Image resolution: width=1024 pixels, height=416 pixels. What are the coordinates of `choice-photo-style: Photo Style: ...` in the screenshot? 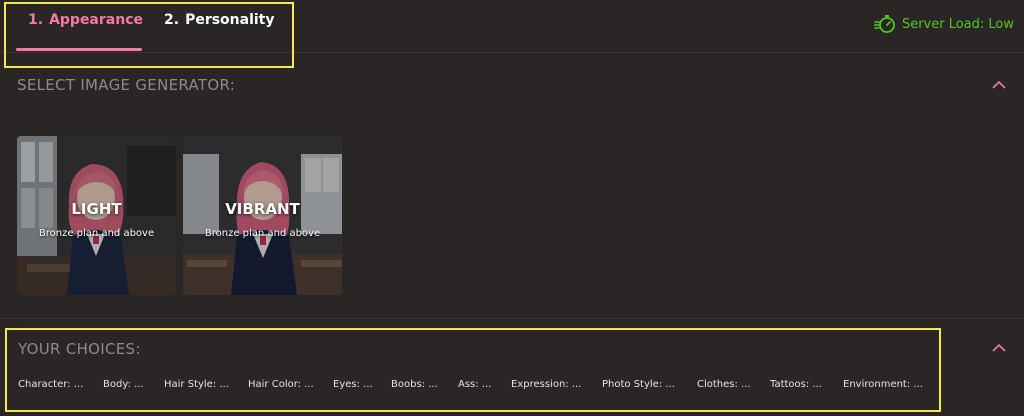 It's located at (638, 384).